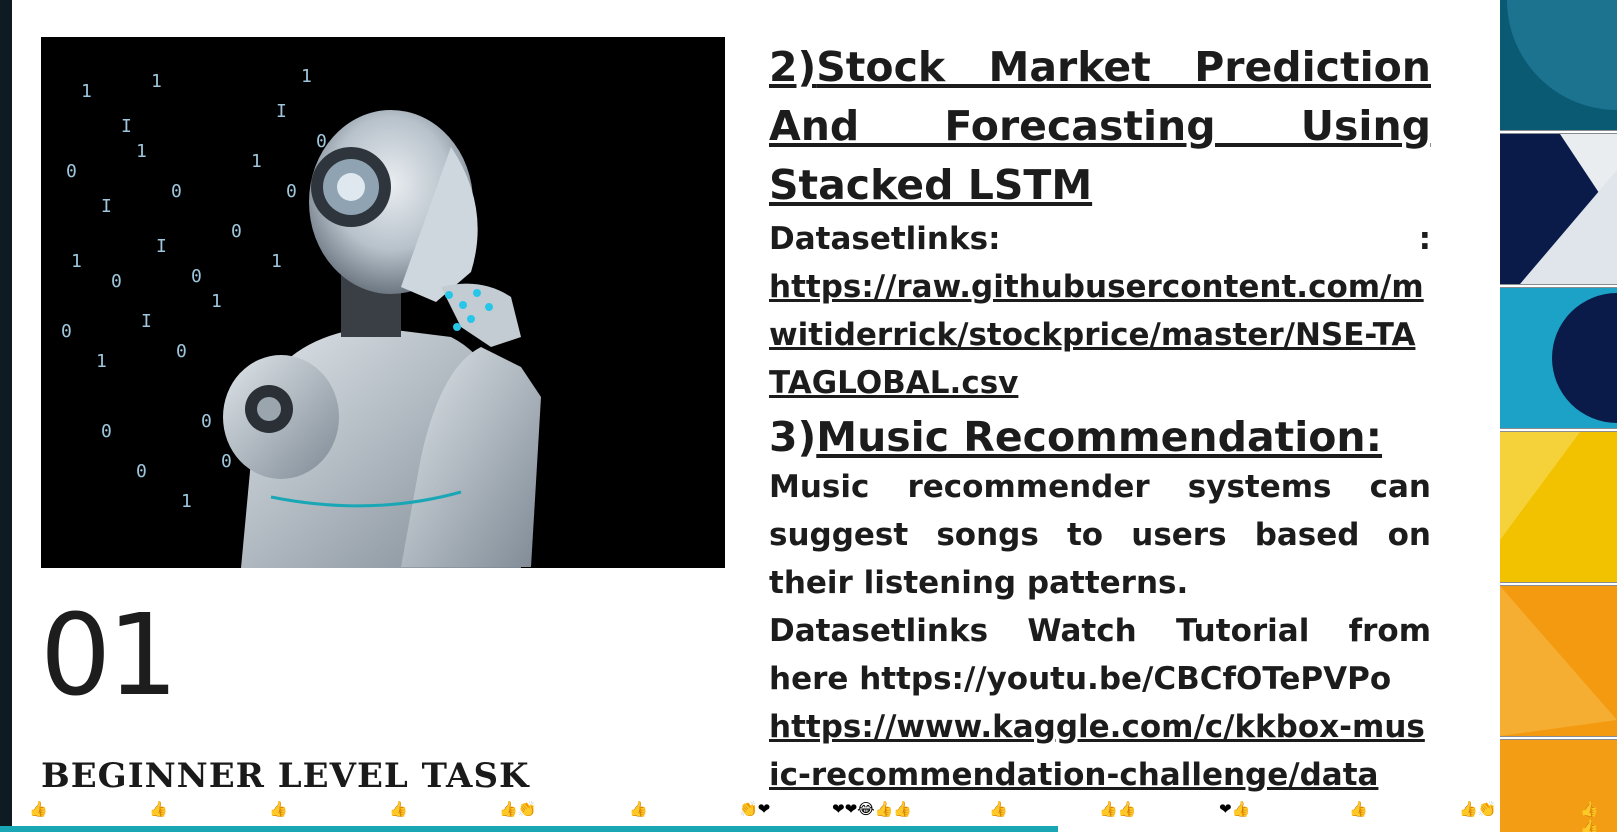 This screenshot has width=1617, height=832. What do you see at coordinates (278, 809) in the screenshot?
I see `reaction-2: 👍` at bounding box center [278, 809].